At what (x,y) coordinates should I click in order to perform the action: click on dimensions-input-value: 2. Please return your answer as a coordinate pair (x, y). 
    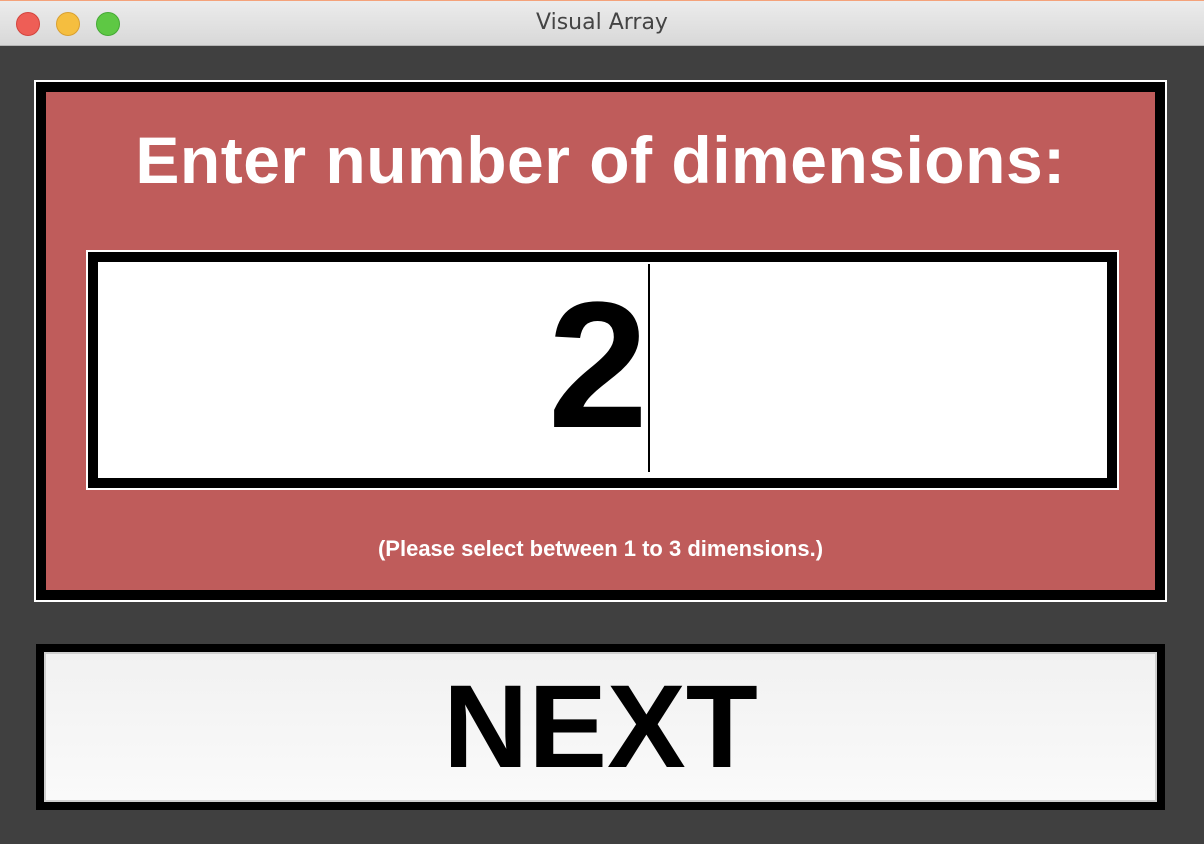
    Looking at the image, I should click on (597, 365).